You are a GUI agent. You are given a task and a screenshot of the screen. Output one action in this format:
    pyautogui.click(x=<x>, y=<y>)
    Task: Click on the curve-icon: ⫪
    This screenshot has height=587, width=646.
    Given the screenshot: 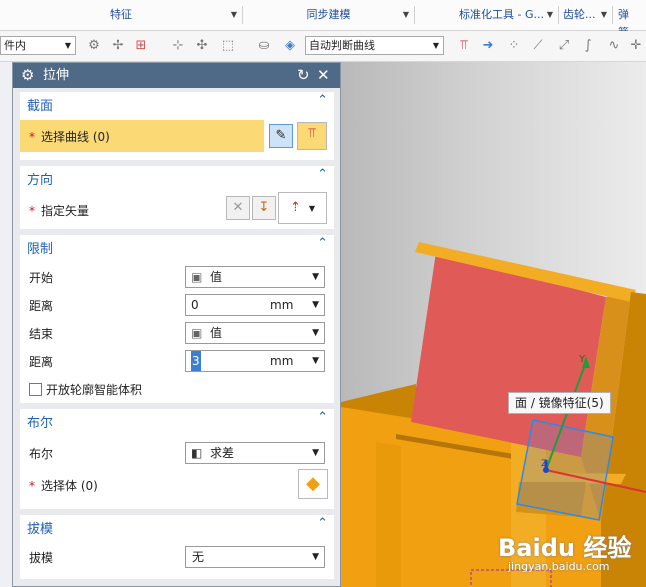 What is the action you would take?
    pyautogui.click(x=312, y=133)
    